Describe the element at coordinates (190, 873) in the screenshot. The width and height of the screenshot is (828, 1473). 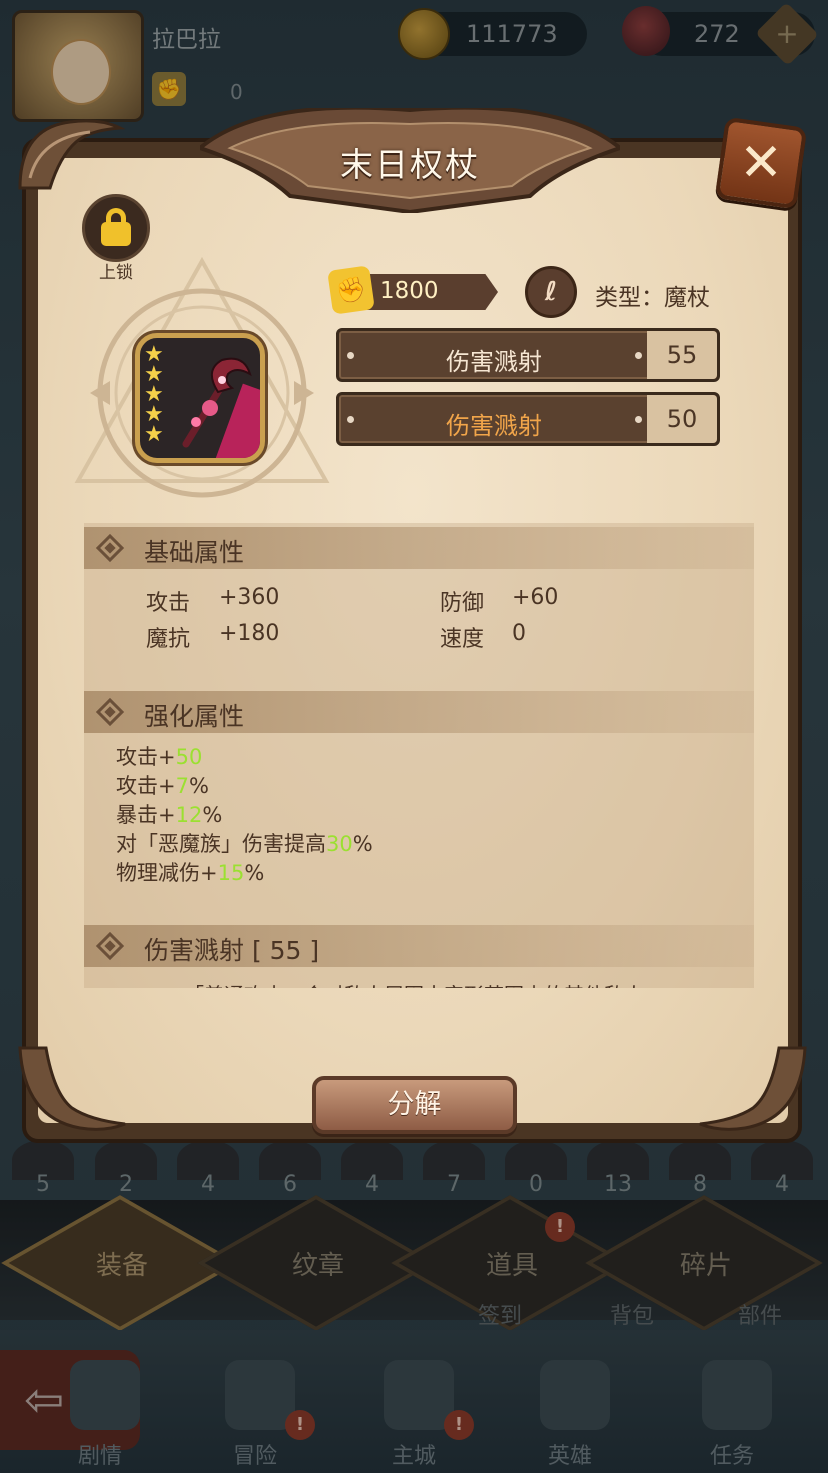
I see `enhance-attr: 物理减伤+15%` at that location.